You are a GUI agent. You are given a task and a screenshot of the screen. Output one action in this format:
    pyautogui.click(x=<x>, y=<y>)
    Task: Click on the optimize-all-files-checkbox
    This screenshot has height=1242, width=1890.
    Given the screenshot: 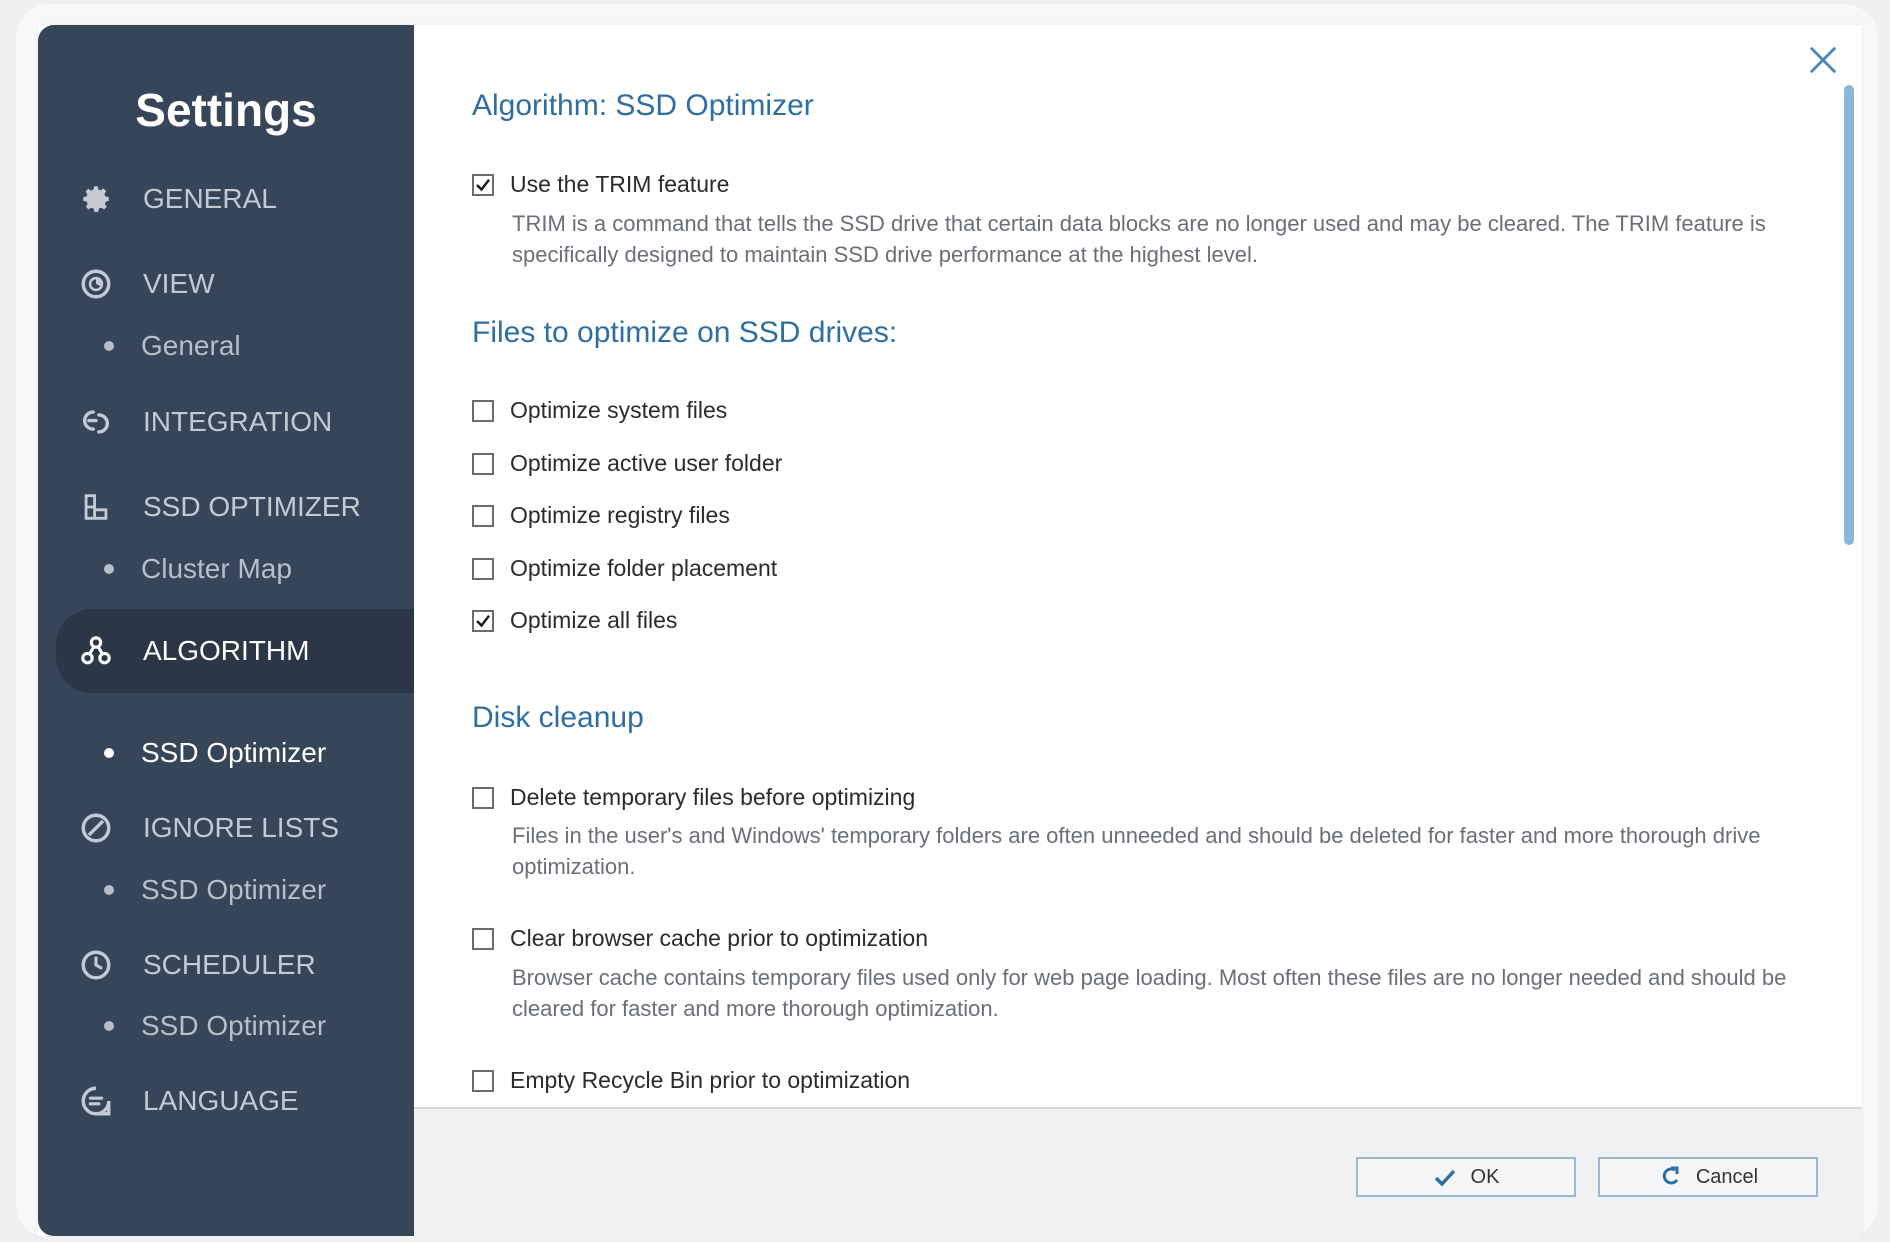 What is the action you would take?
    pyautogui.click(x=483, y=620)
    